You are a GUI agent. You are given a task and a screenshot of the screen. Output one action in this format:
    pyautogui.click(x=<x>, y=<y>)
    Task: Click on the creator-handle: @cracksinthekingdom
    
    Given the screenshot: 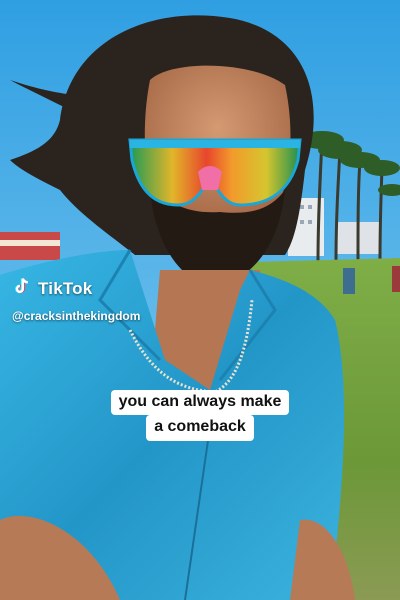 What is the action you would take?
    pyautogui.click(x=76, y=316)
    